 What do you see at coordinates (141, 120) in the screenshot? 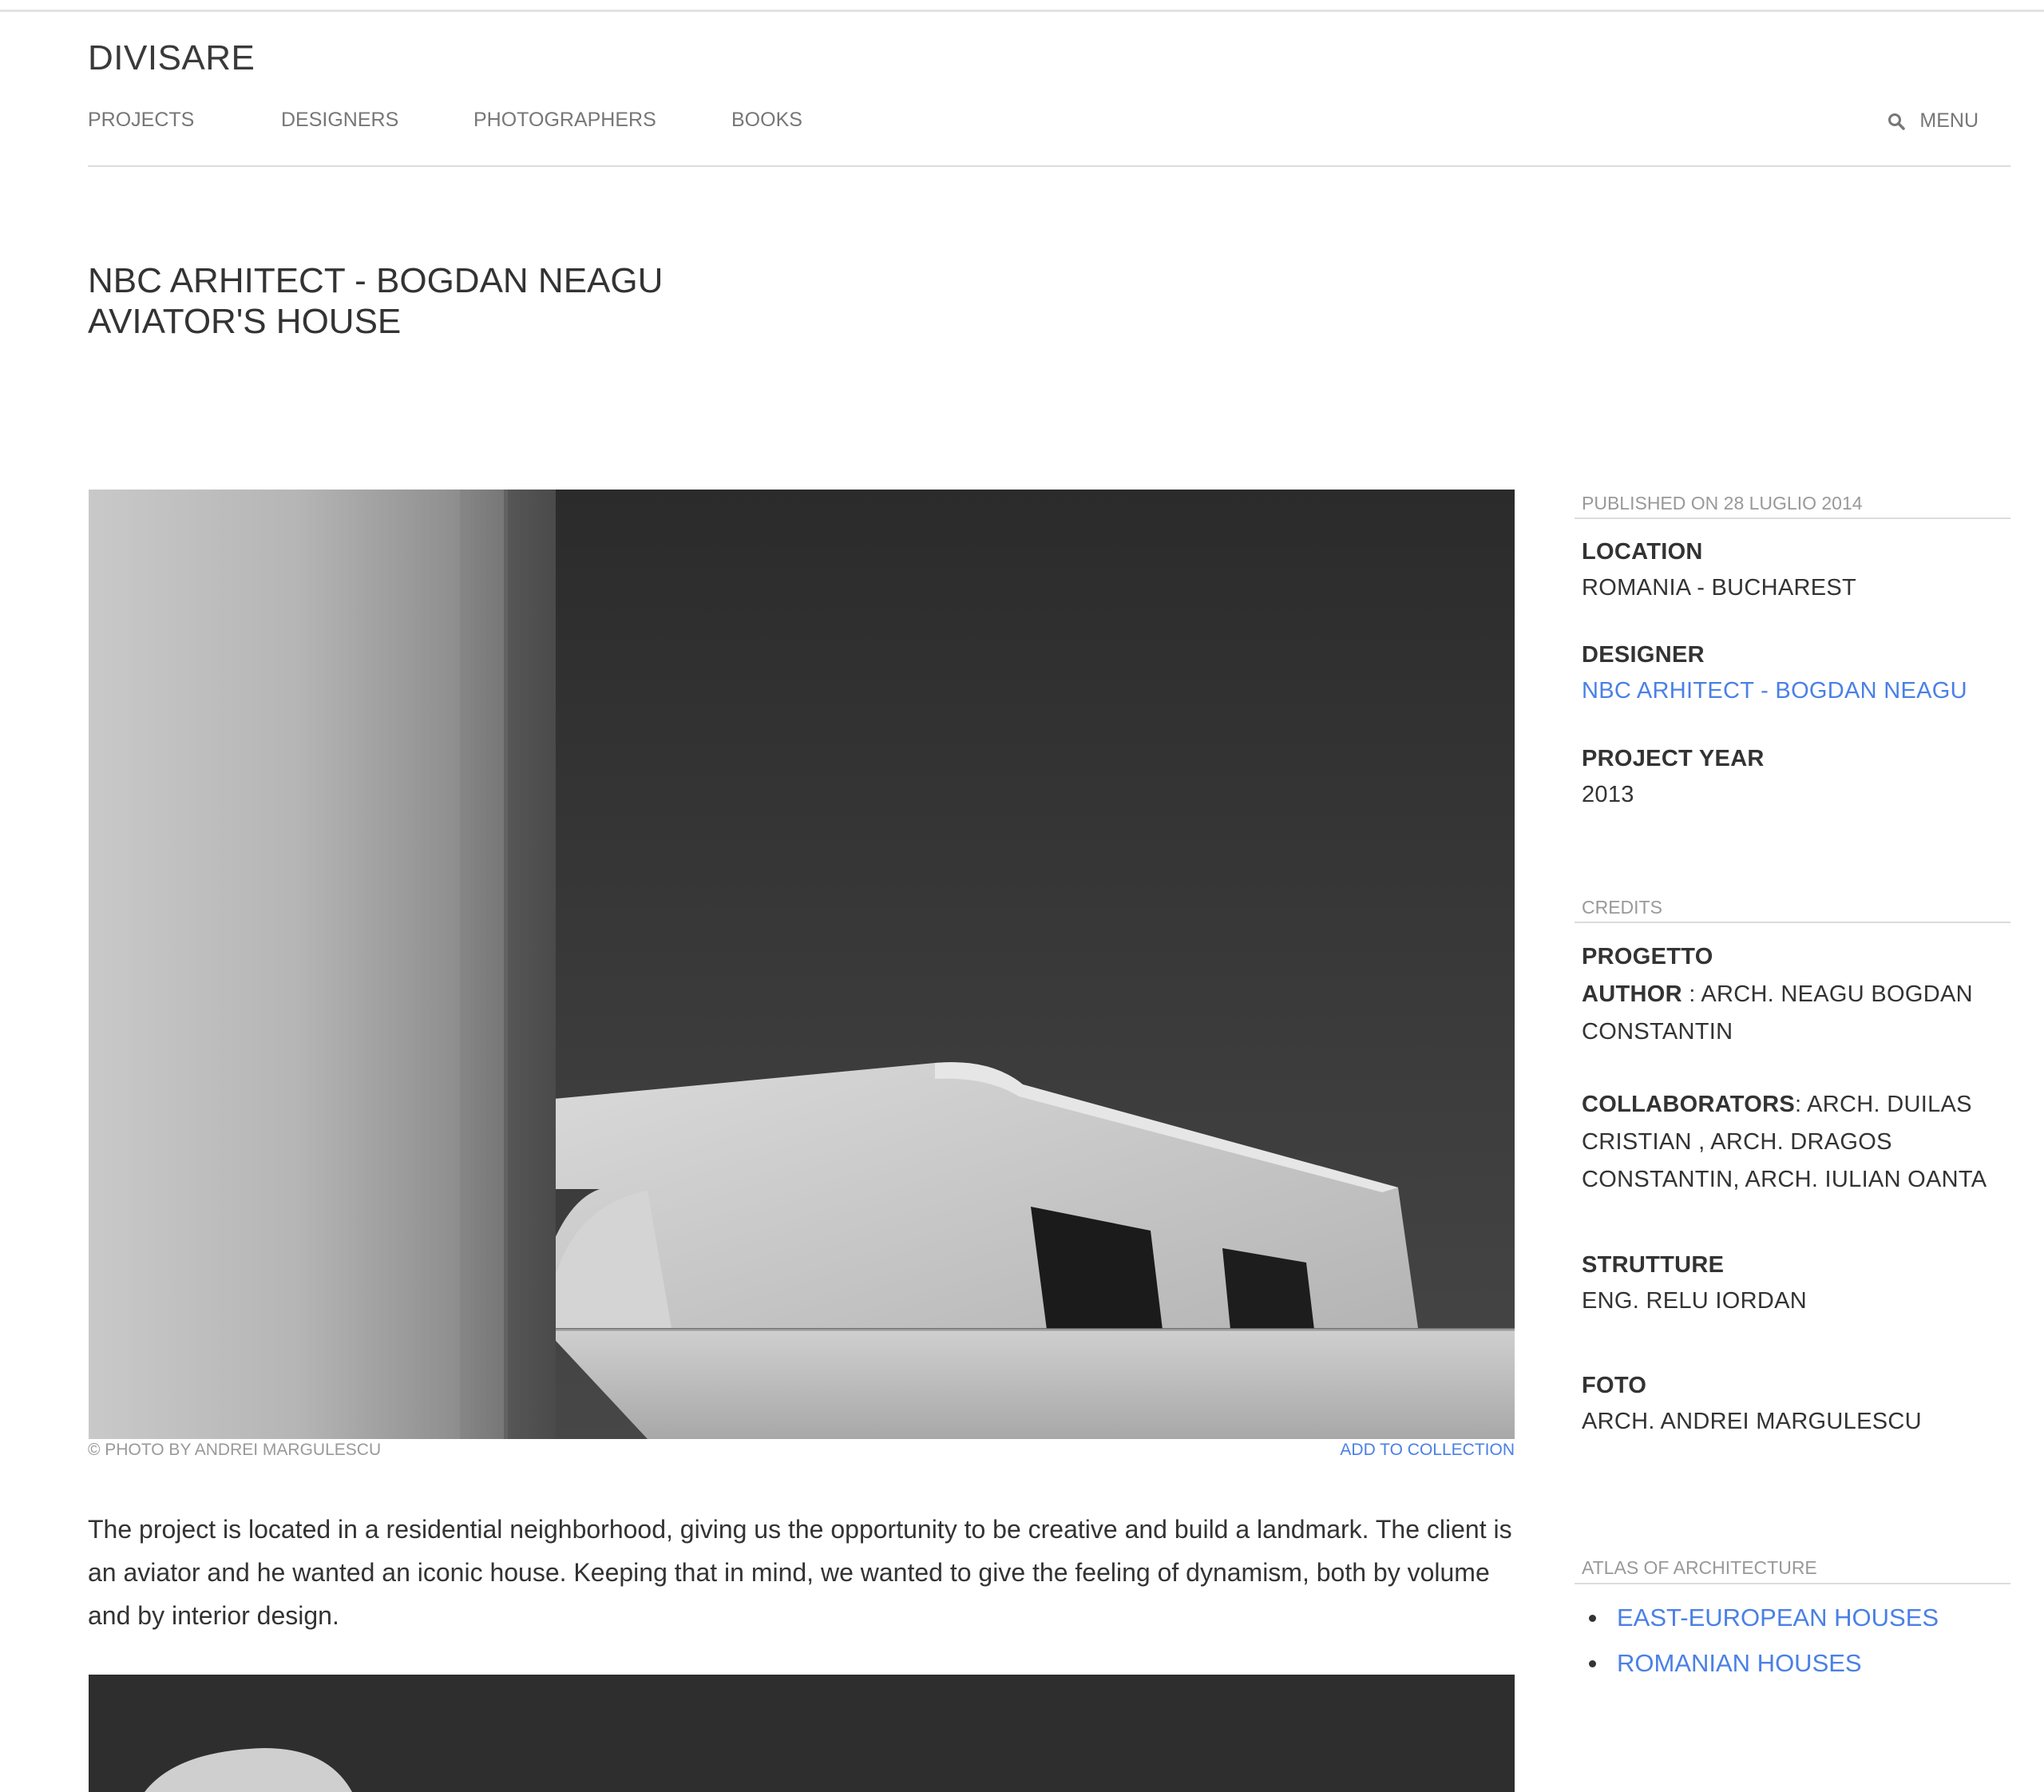
I see `nav-item-projects: PROJECTS` at bounding box center [141, 120].